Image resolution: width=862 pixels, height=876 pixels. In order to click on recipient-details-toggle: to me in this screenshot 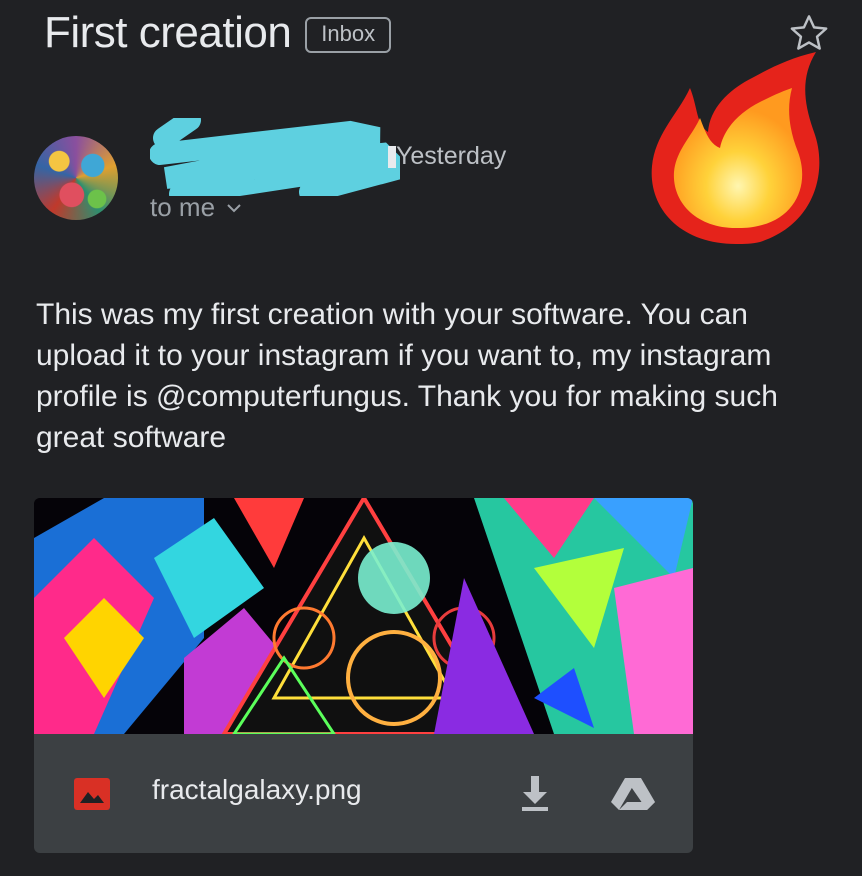, I will do `click(195, 207)`.